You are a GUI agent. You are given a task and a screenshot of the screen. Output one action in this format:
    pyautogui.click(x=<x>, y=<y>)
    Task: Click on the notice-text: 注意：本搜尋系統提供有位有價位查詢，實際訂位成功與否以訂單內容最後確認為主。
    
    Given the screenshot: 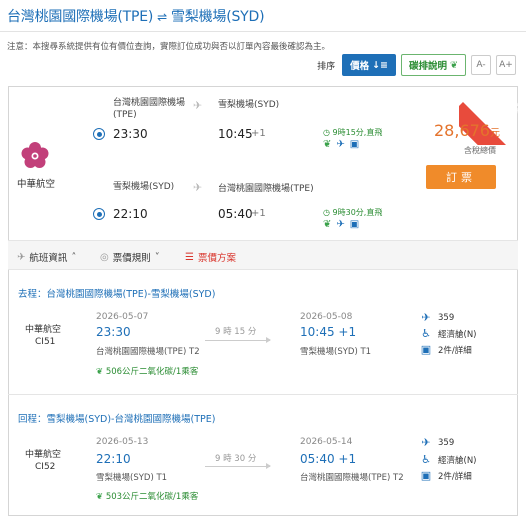 What is the action you would take?
    pyautogui.click(x=169, y=47)
    